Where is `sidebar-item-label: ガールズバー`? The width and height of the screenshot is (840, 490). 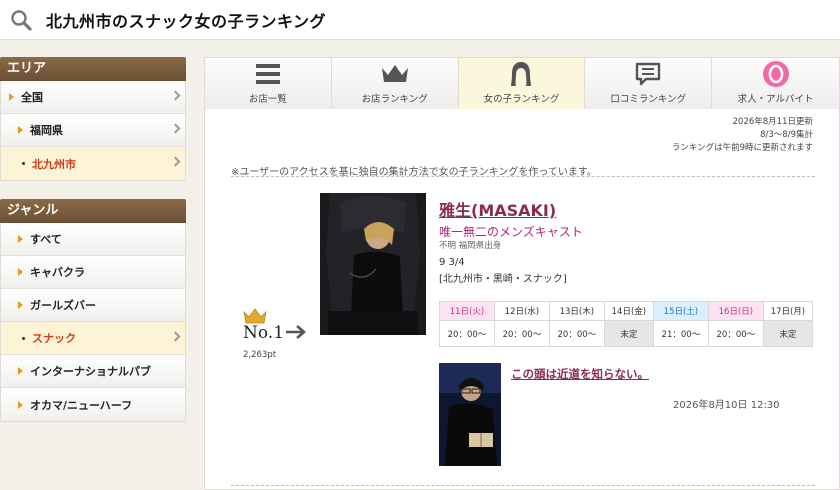
sidebar-item-label: ガールズバー is located at coordinates (63, 305).